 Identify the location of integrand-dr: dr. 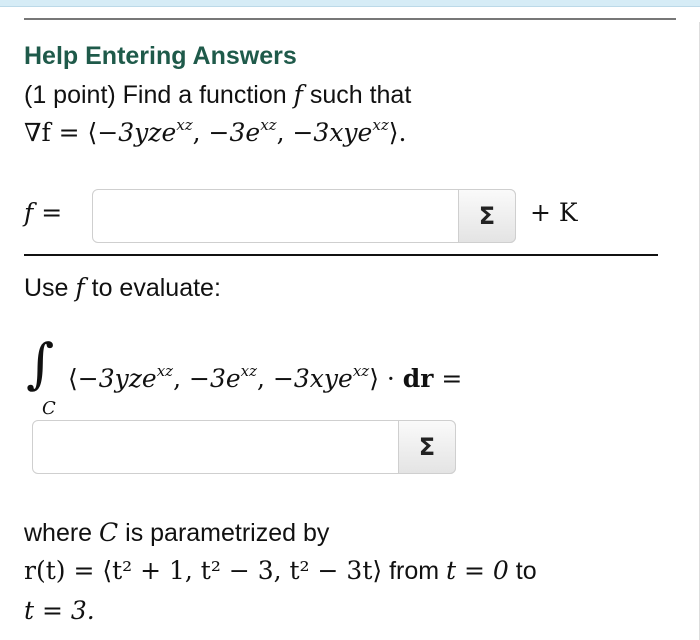
(418, 378).